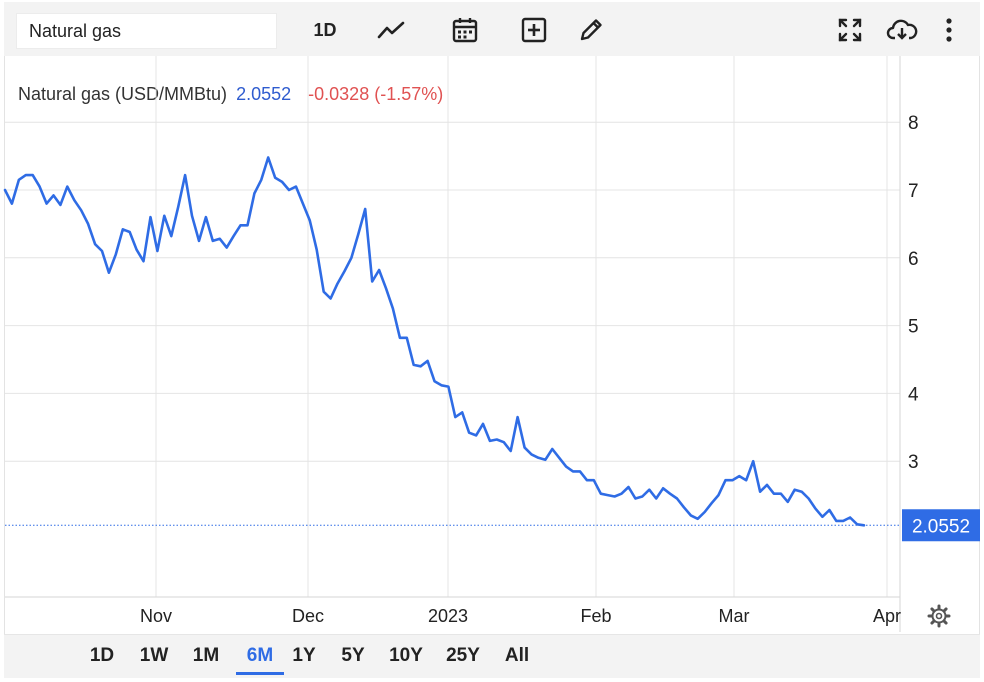  I want to click on x-tick-label: Feb, so click(595, 616).